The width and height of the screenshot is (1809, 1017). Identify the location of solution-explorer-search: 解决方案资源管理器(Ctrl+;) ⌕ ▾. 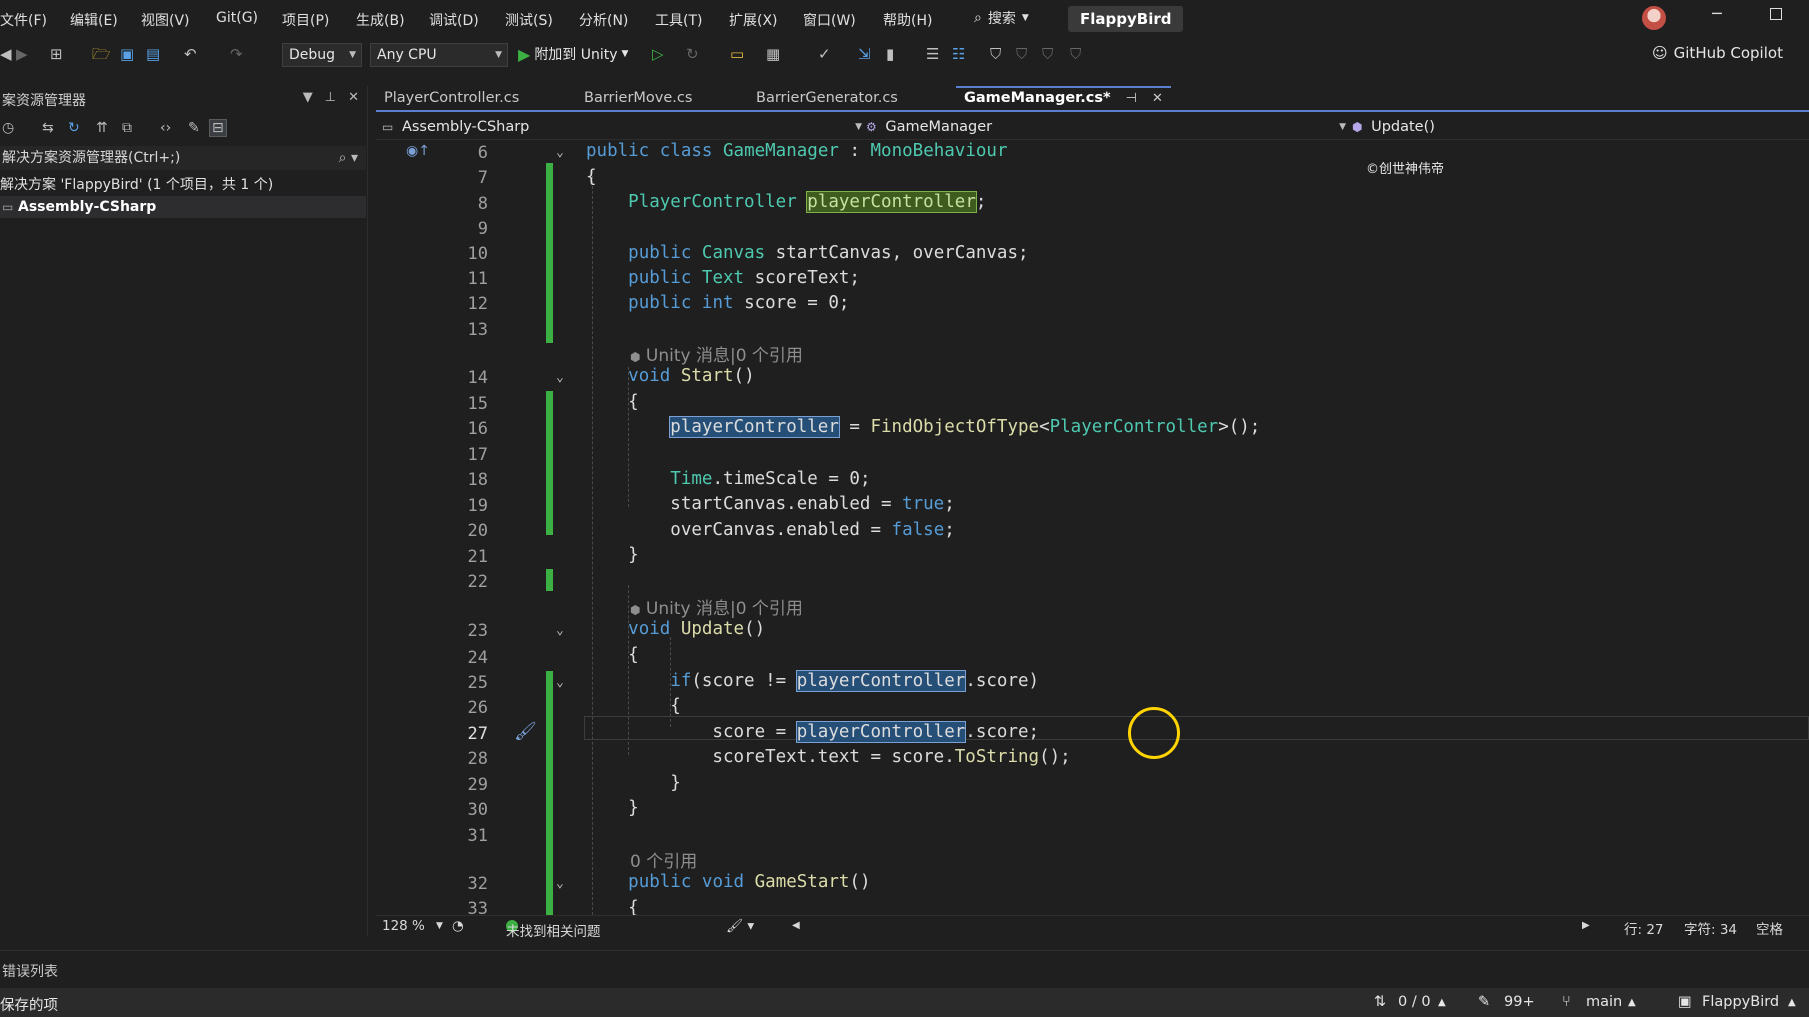
(183, 158).